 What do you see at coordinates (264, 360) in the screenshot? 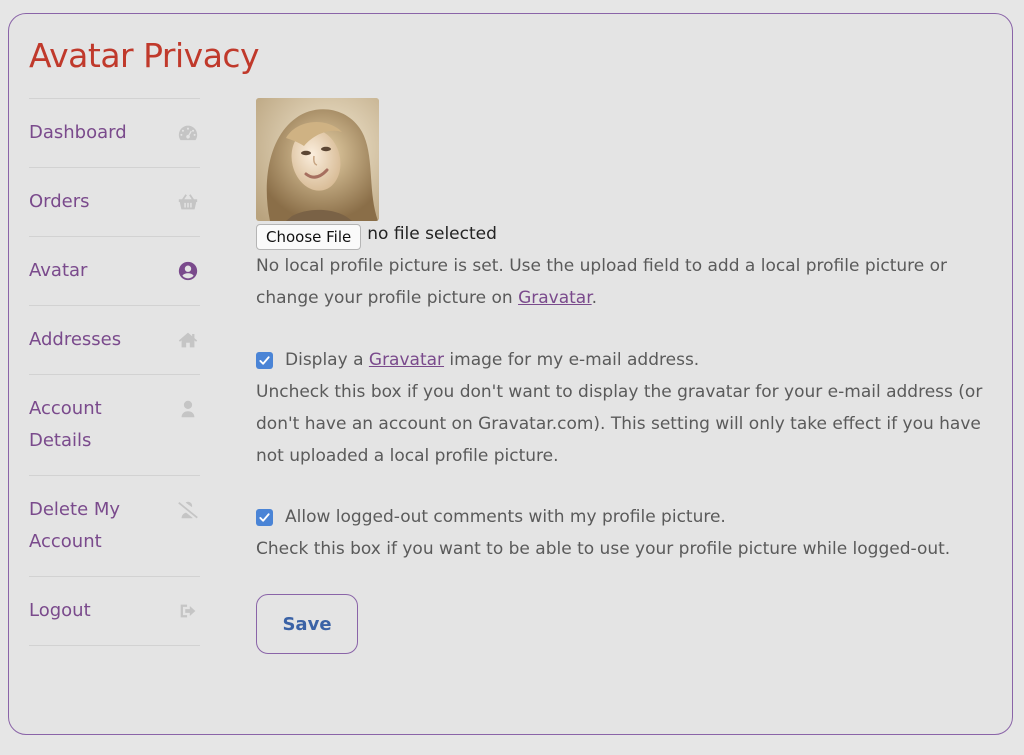
I see `gravatar-checkbox` at bounding box center [264, 360].